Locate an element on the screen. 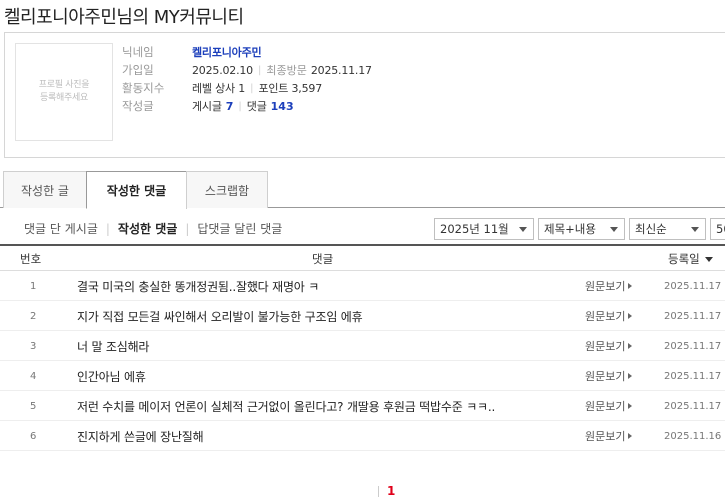 The width and height of the screenshot is (725, 500). page-size-select: 50 is located at coordinates (717, 229).